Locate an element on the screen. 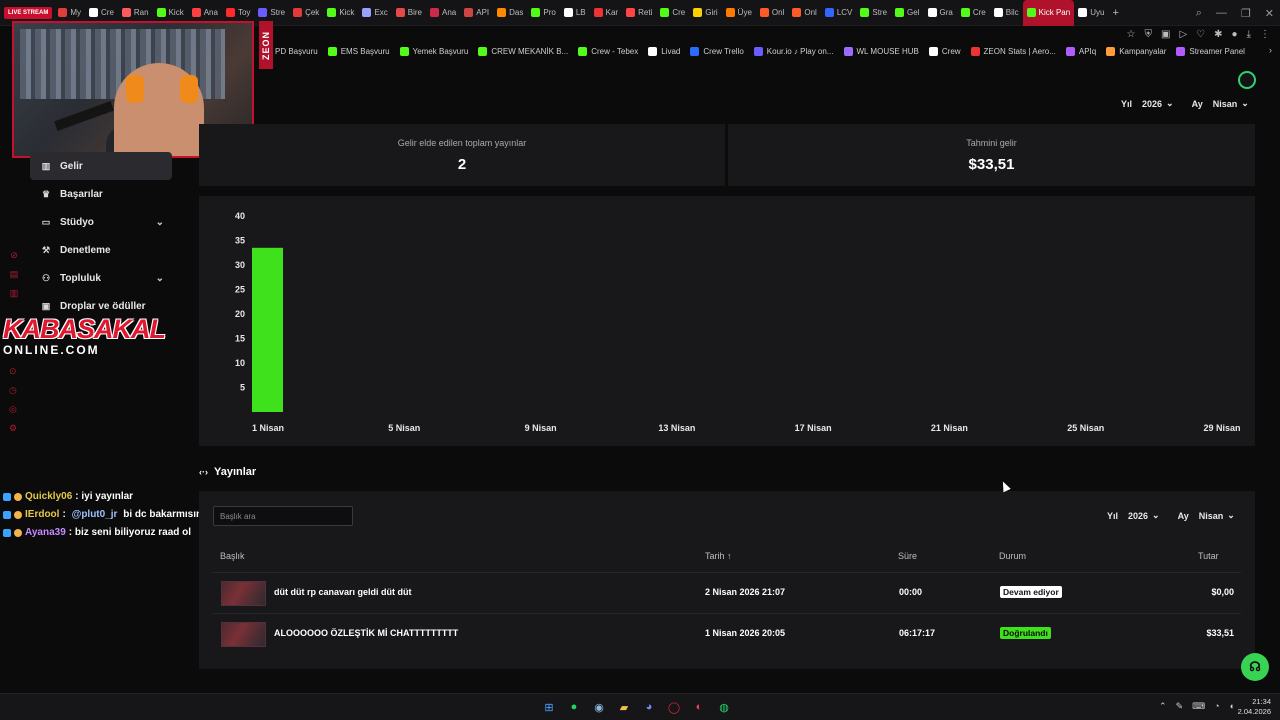 The image size is (1280, 720). menu-icon: ⋮ is located at coordinates (1265, 34).